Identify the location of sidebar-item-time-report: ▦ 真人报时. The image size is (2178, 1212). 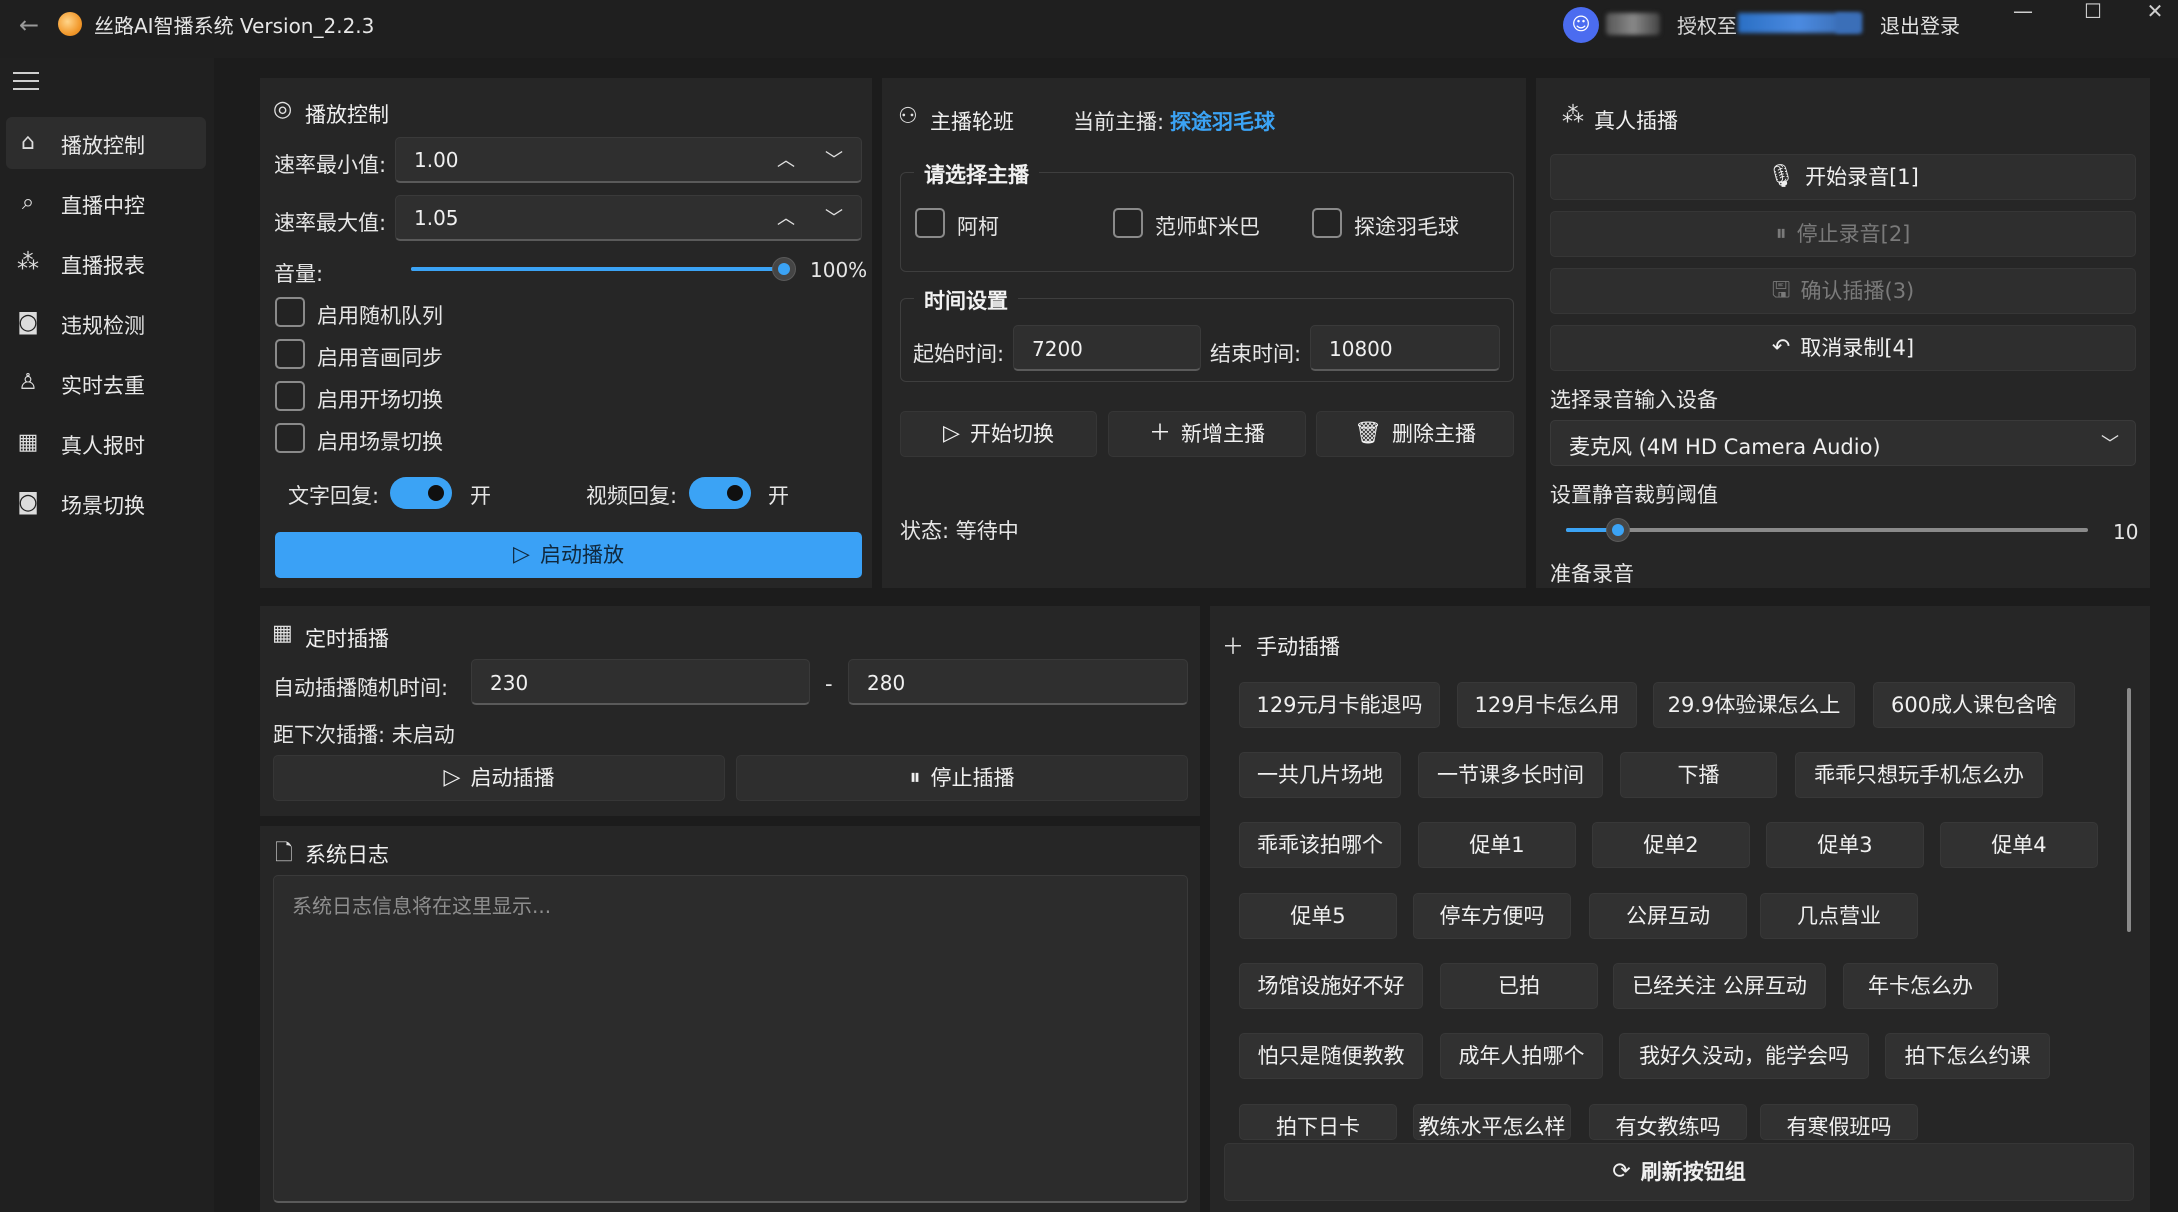
(106, 443).